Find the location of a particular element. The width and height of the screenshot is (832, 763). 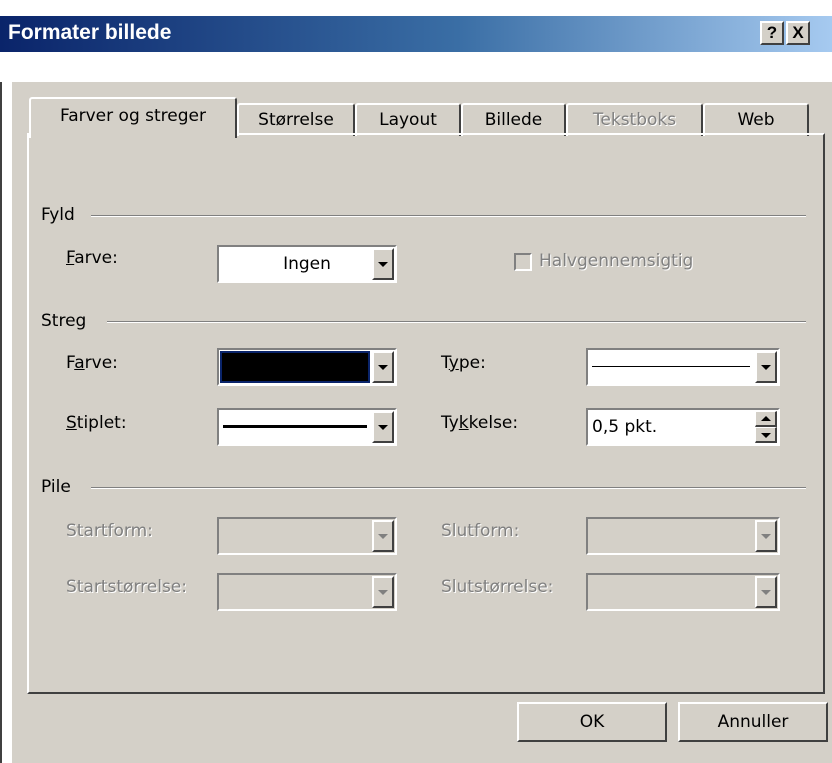

tab-textbox: Tekstboks is located at coordinates (634, 119).